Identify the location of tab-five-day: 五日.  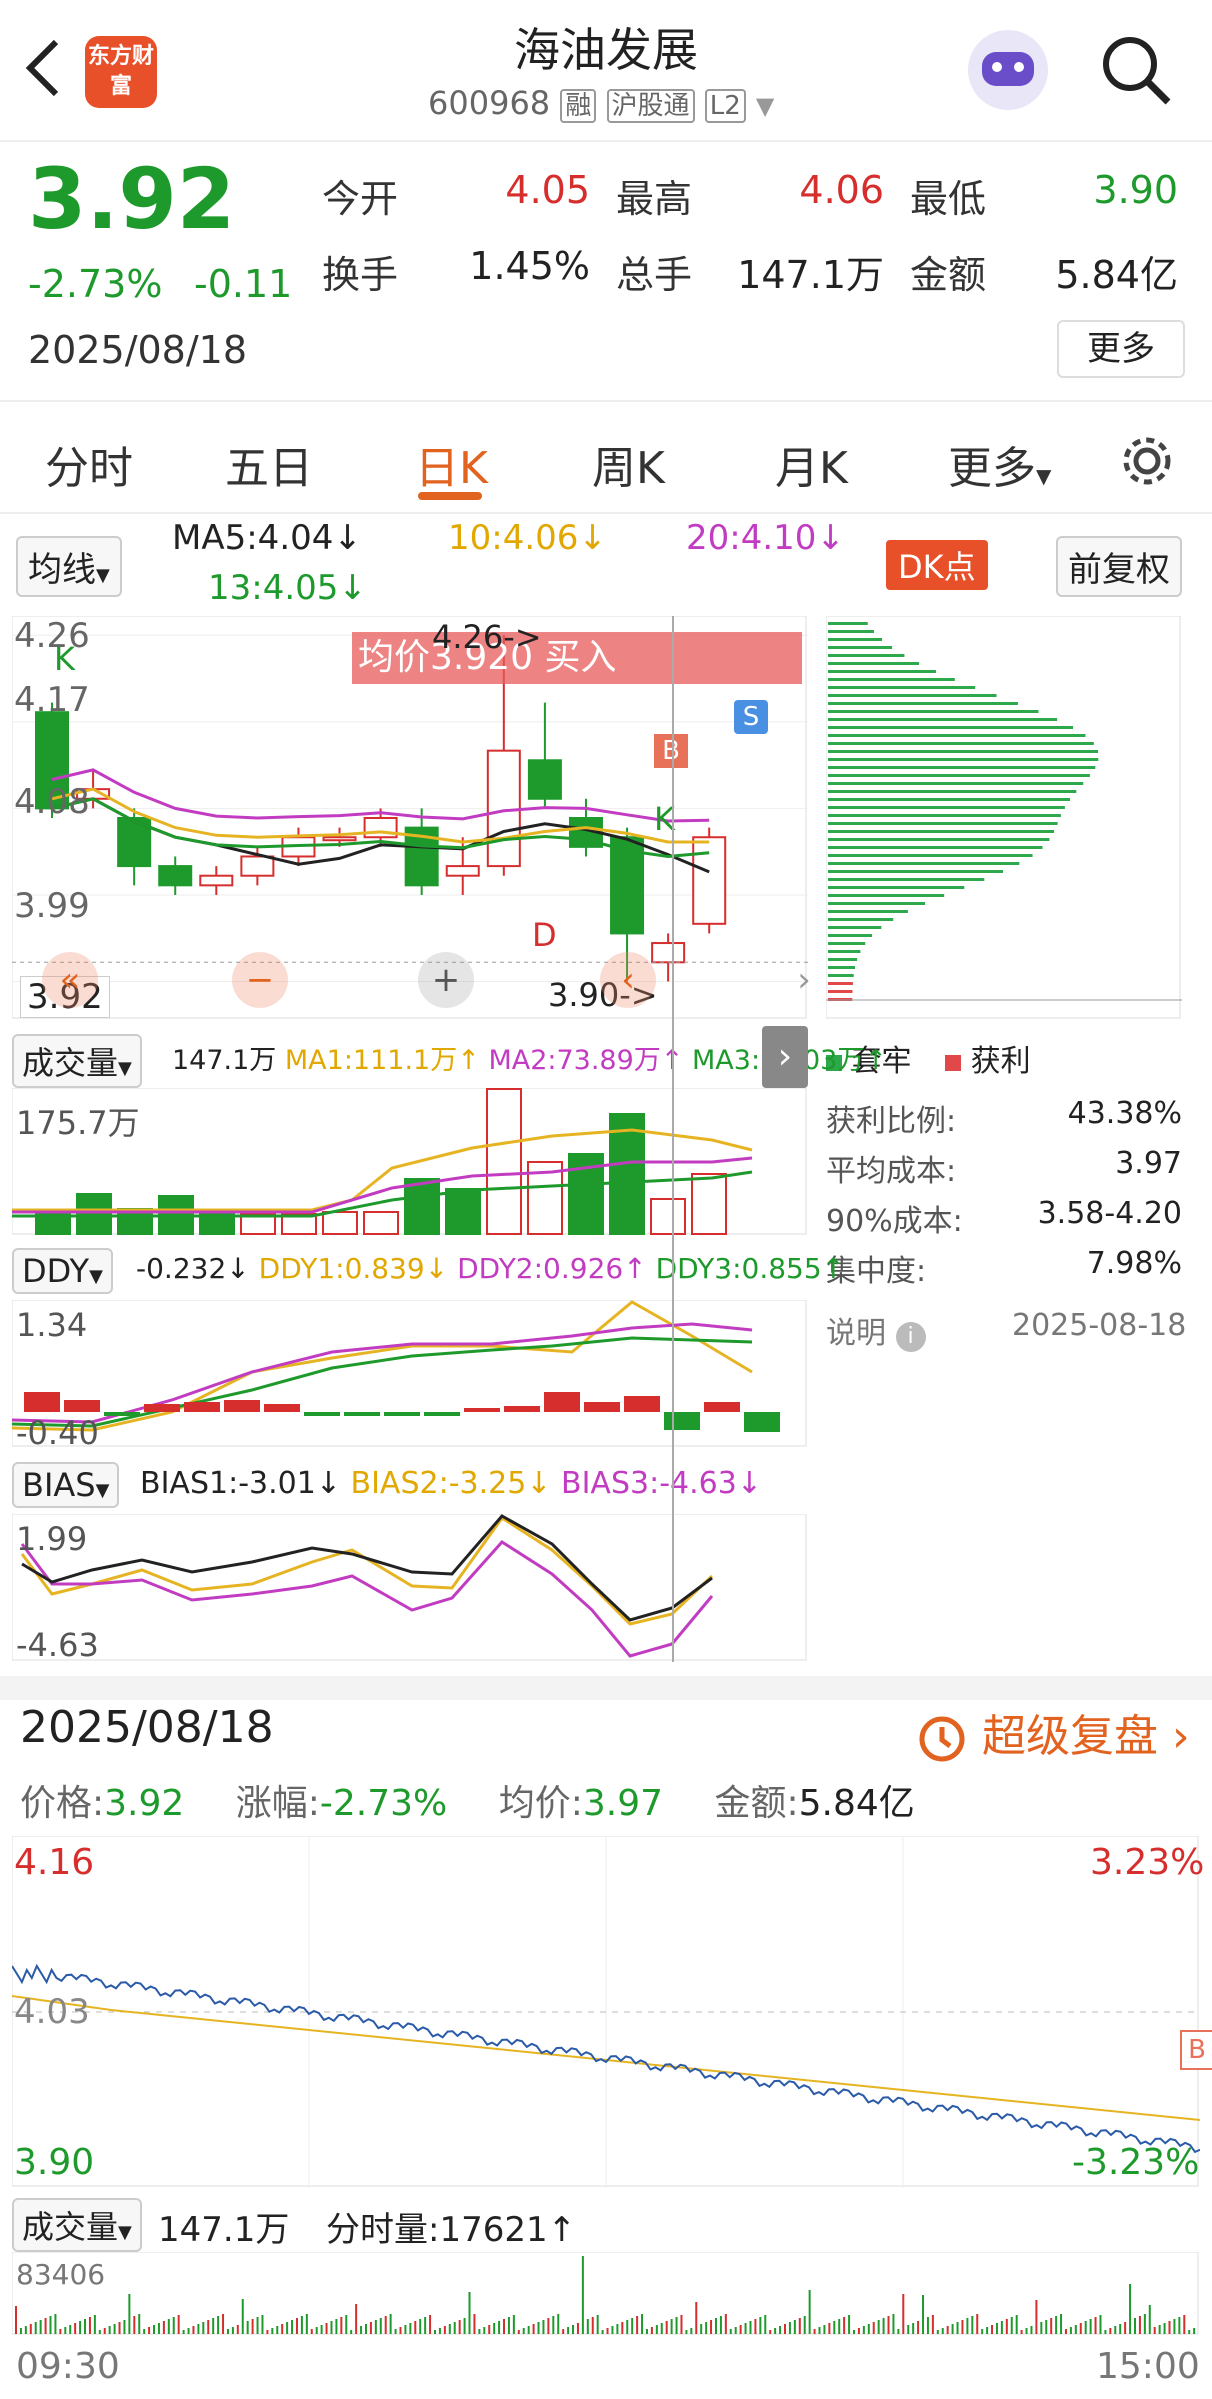
(269, 464).